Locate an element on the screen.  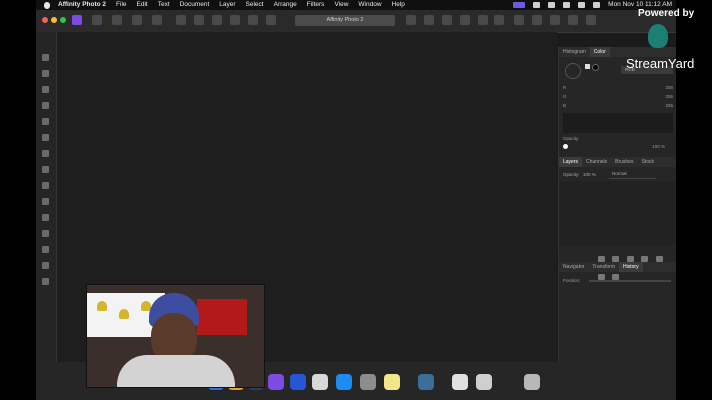
clone-brush-icon is located at coordinates (45, 153).